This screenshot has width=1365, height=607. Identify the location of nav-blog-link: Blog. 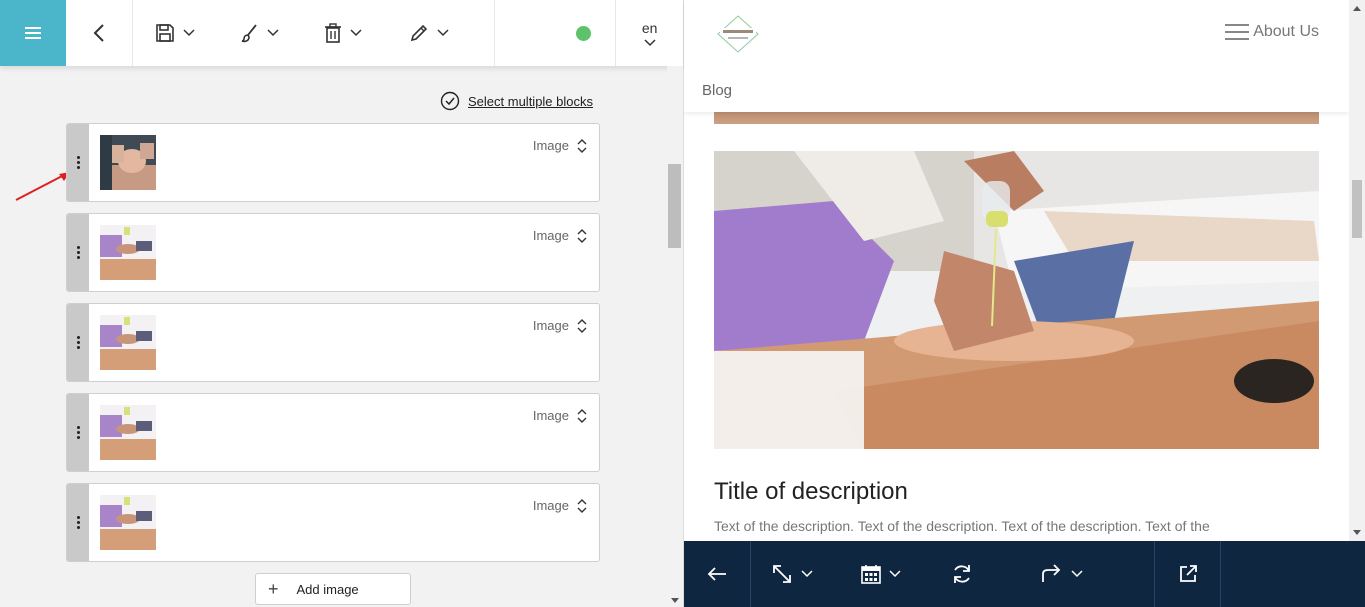
(717, 90).